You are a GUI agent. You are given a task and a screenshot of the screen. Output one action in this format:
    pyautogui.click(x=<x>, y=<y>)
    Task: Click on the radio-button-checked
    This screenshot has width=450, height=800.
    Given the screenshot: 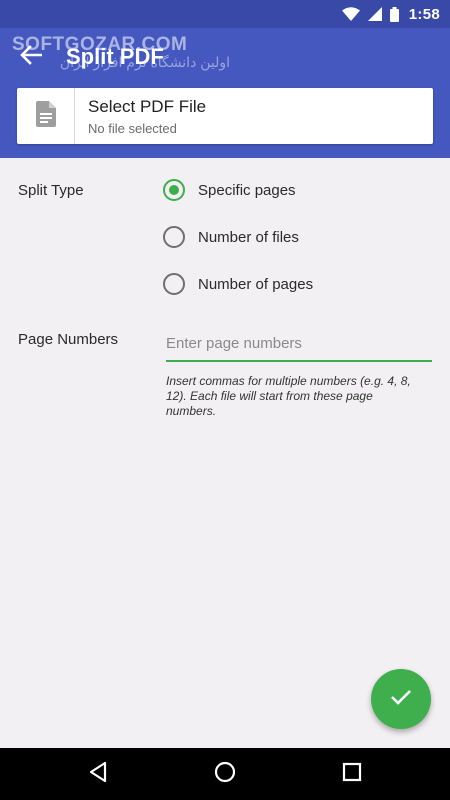 What is the action you would take?
    pyautogui.click(x=174, y=190)
    